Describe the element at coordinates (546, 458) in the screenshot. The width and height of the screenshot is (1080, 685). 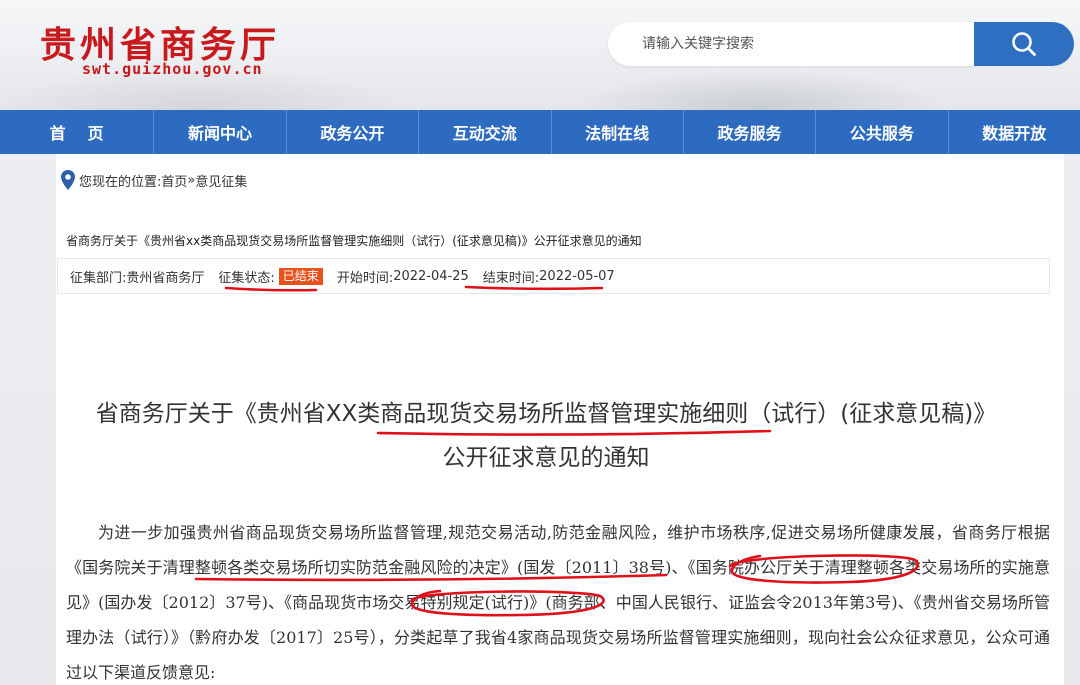
I see `document-title-line2: 公开征求意见的通知` at that location.